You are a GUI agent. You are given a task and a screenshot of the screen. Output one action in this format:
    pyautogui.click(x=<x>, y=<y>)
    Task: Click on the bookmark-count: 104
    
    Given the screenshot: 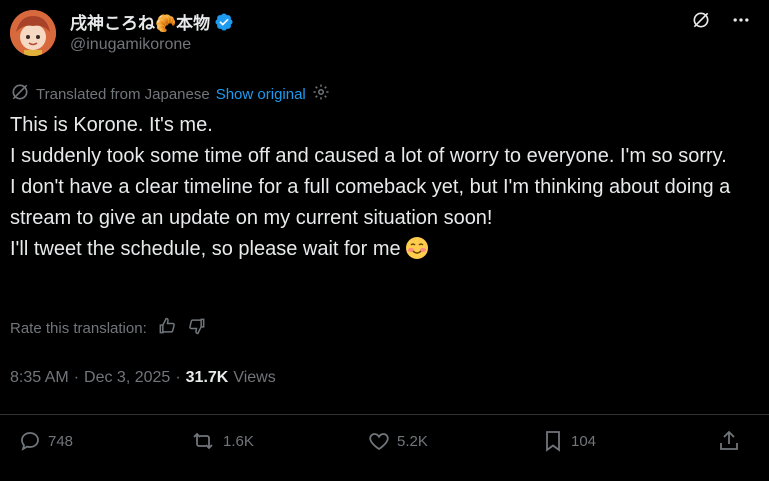 What is the action you would take?
    pyautogui.click(x=584, y=441)
    